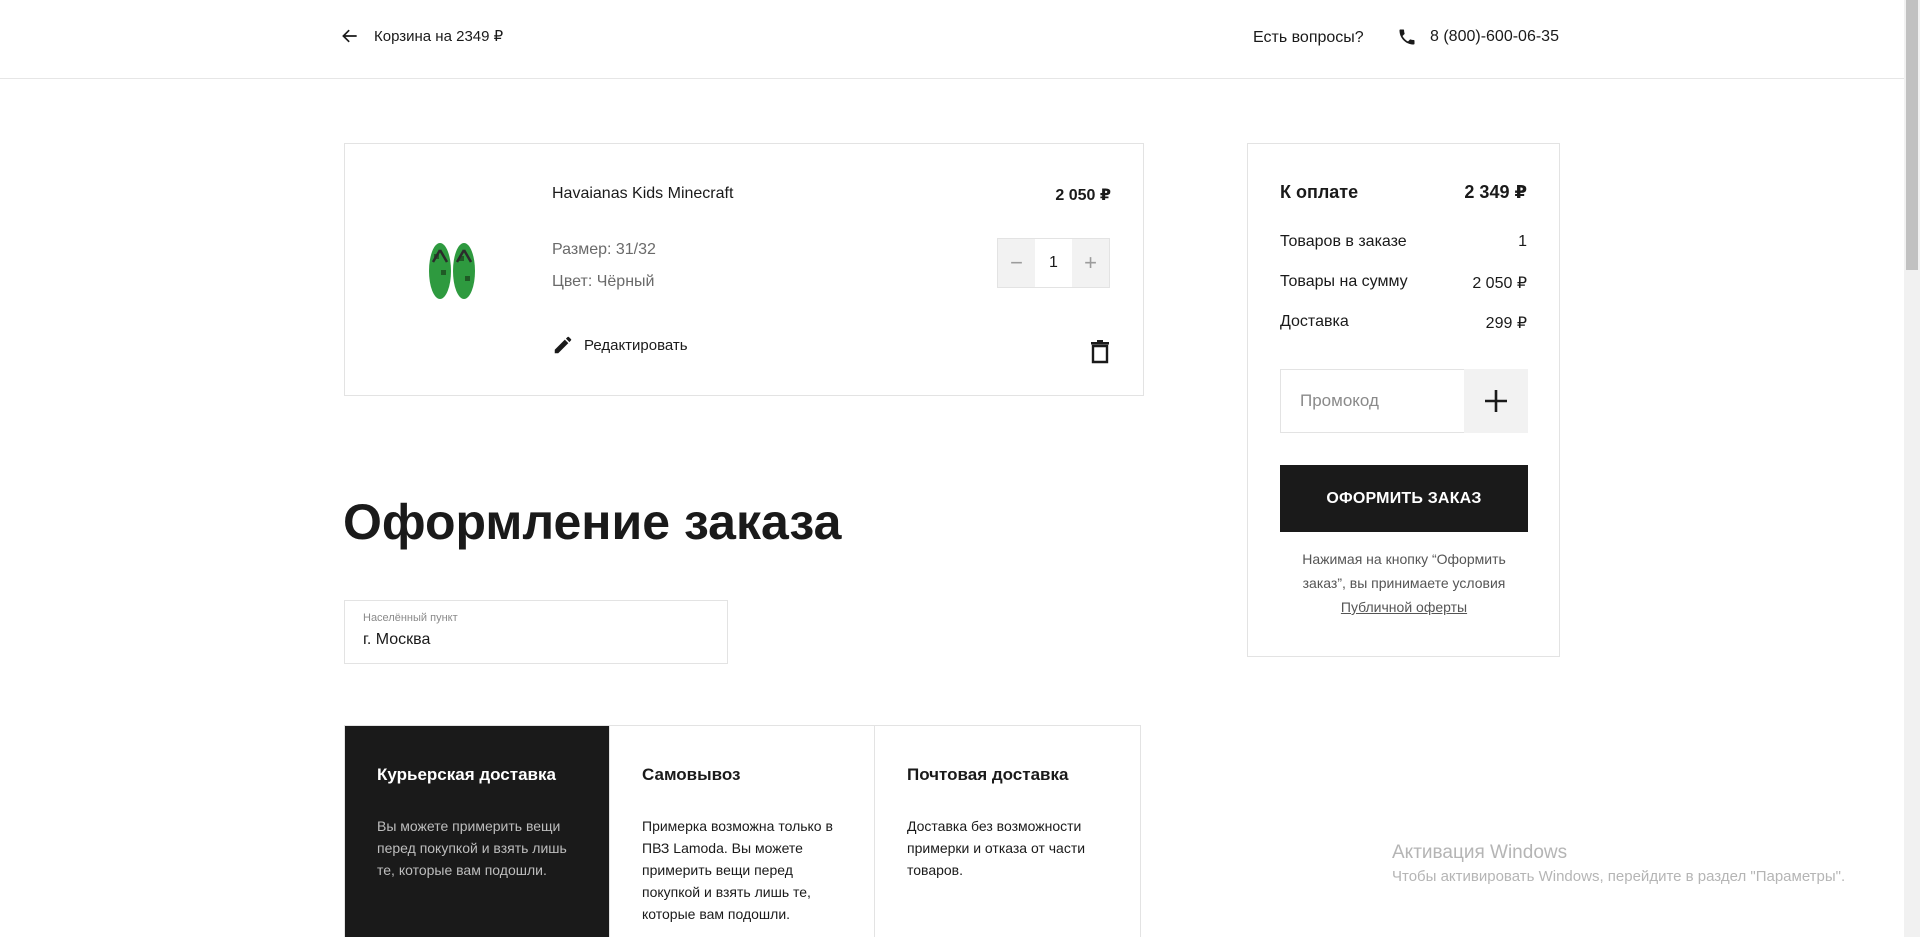  Describe the element at coordinates (1090, 263) in the screenshot. I see `quantity-increase-button: +` at that location.